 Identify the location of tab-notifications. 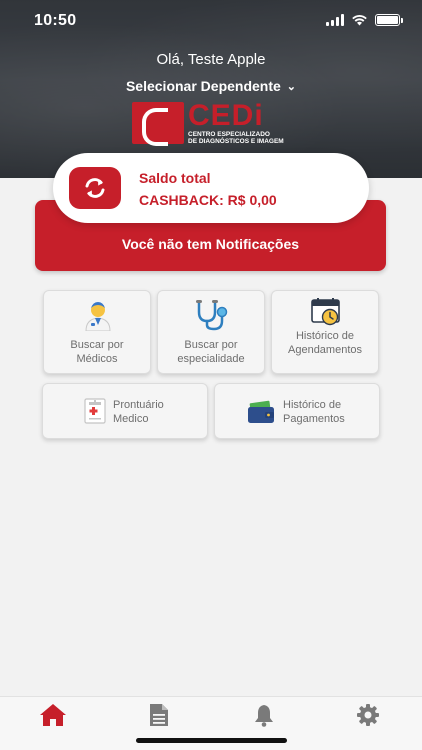
(268, 716).